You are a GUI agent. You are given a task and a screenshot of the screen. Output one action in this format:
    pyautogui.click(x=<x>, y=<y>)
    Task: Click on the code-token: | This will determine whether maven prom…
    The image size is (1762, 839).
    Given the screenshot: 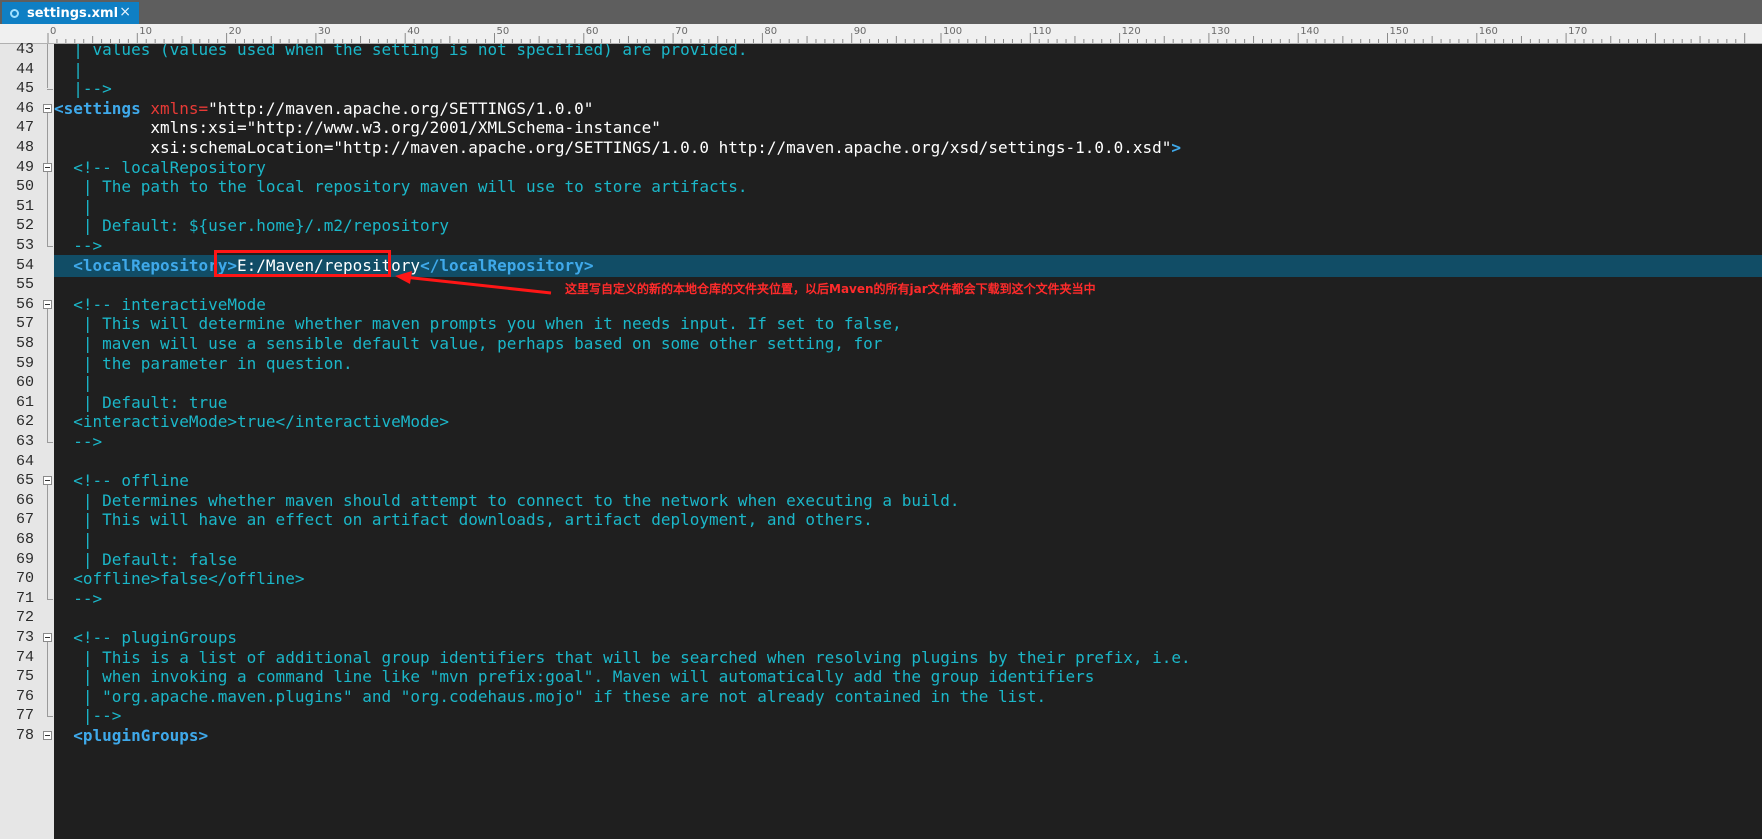 What is the action you would take?
    pyautogui.click(x=478, y=324)
    